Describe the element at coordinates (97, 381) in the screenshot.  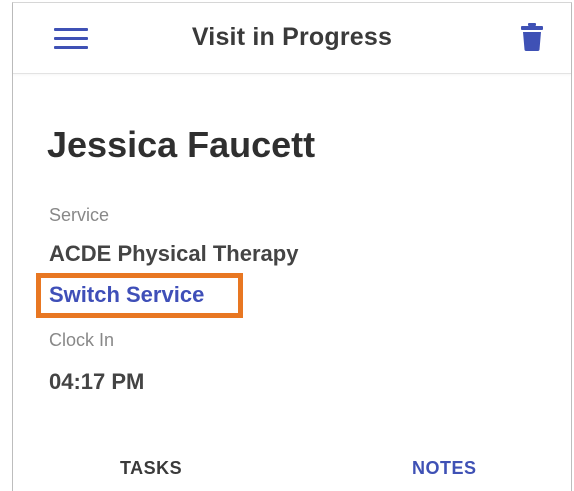
I see `clock-in-value: 04:17 PM` at that location.